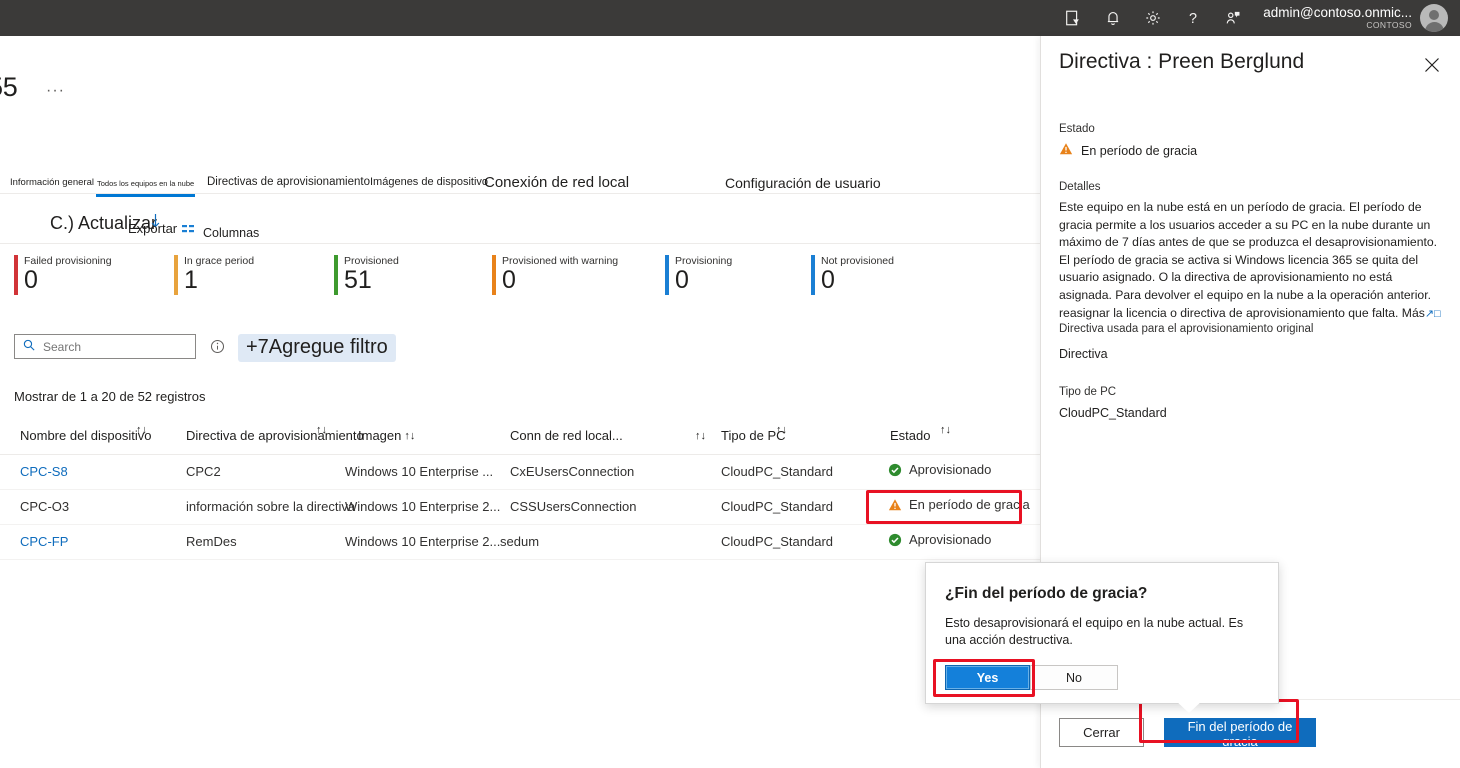  Describe the element at coordinates (1073, 18) in the screenshot. I see `feedback-form-icon` at that location.